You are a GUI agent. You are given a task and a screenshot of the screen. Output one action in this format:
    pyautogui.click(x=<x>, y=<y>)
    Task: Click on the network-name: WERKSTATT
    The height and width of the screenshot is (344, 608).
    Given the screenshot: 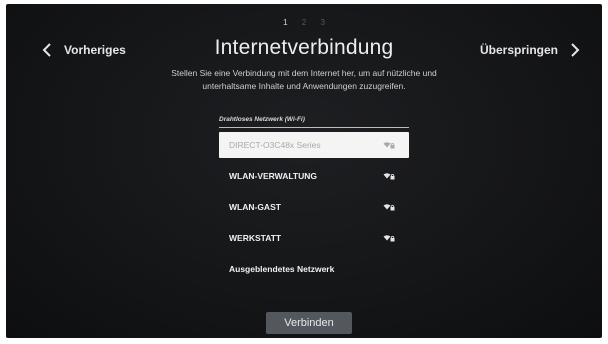 What is the action you would take?
    pyautogui.click(x=255, y=238)
    